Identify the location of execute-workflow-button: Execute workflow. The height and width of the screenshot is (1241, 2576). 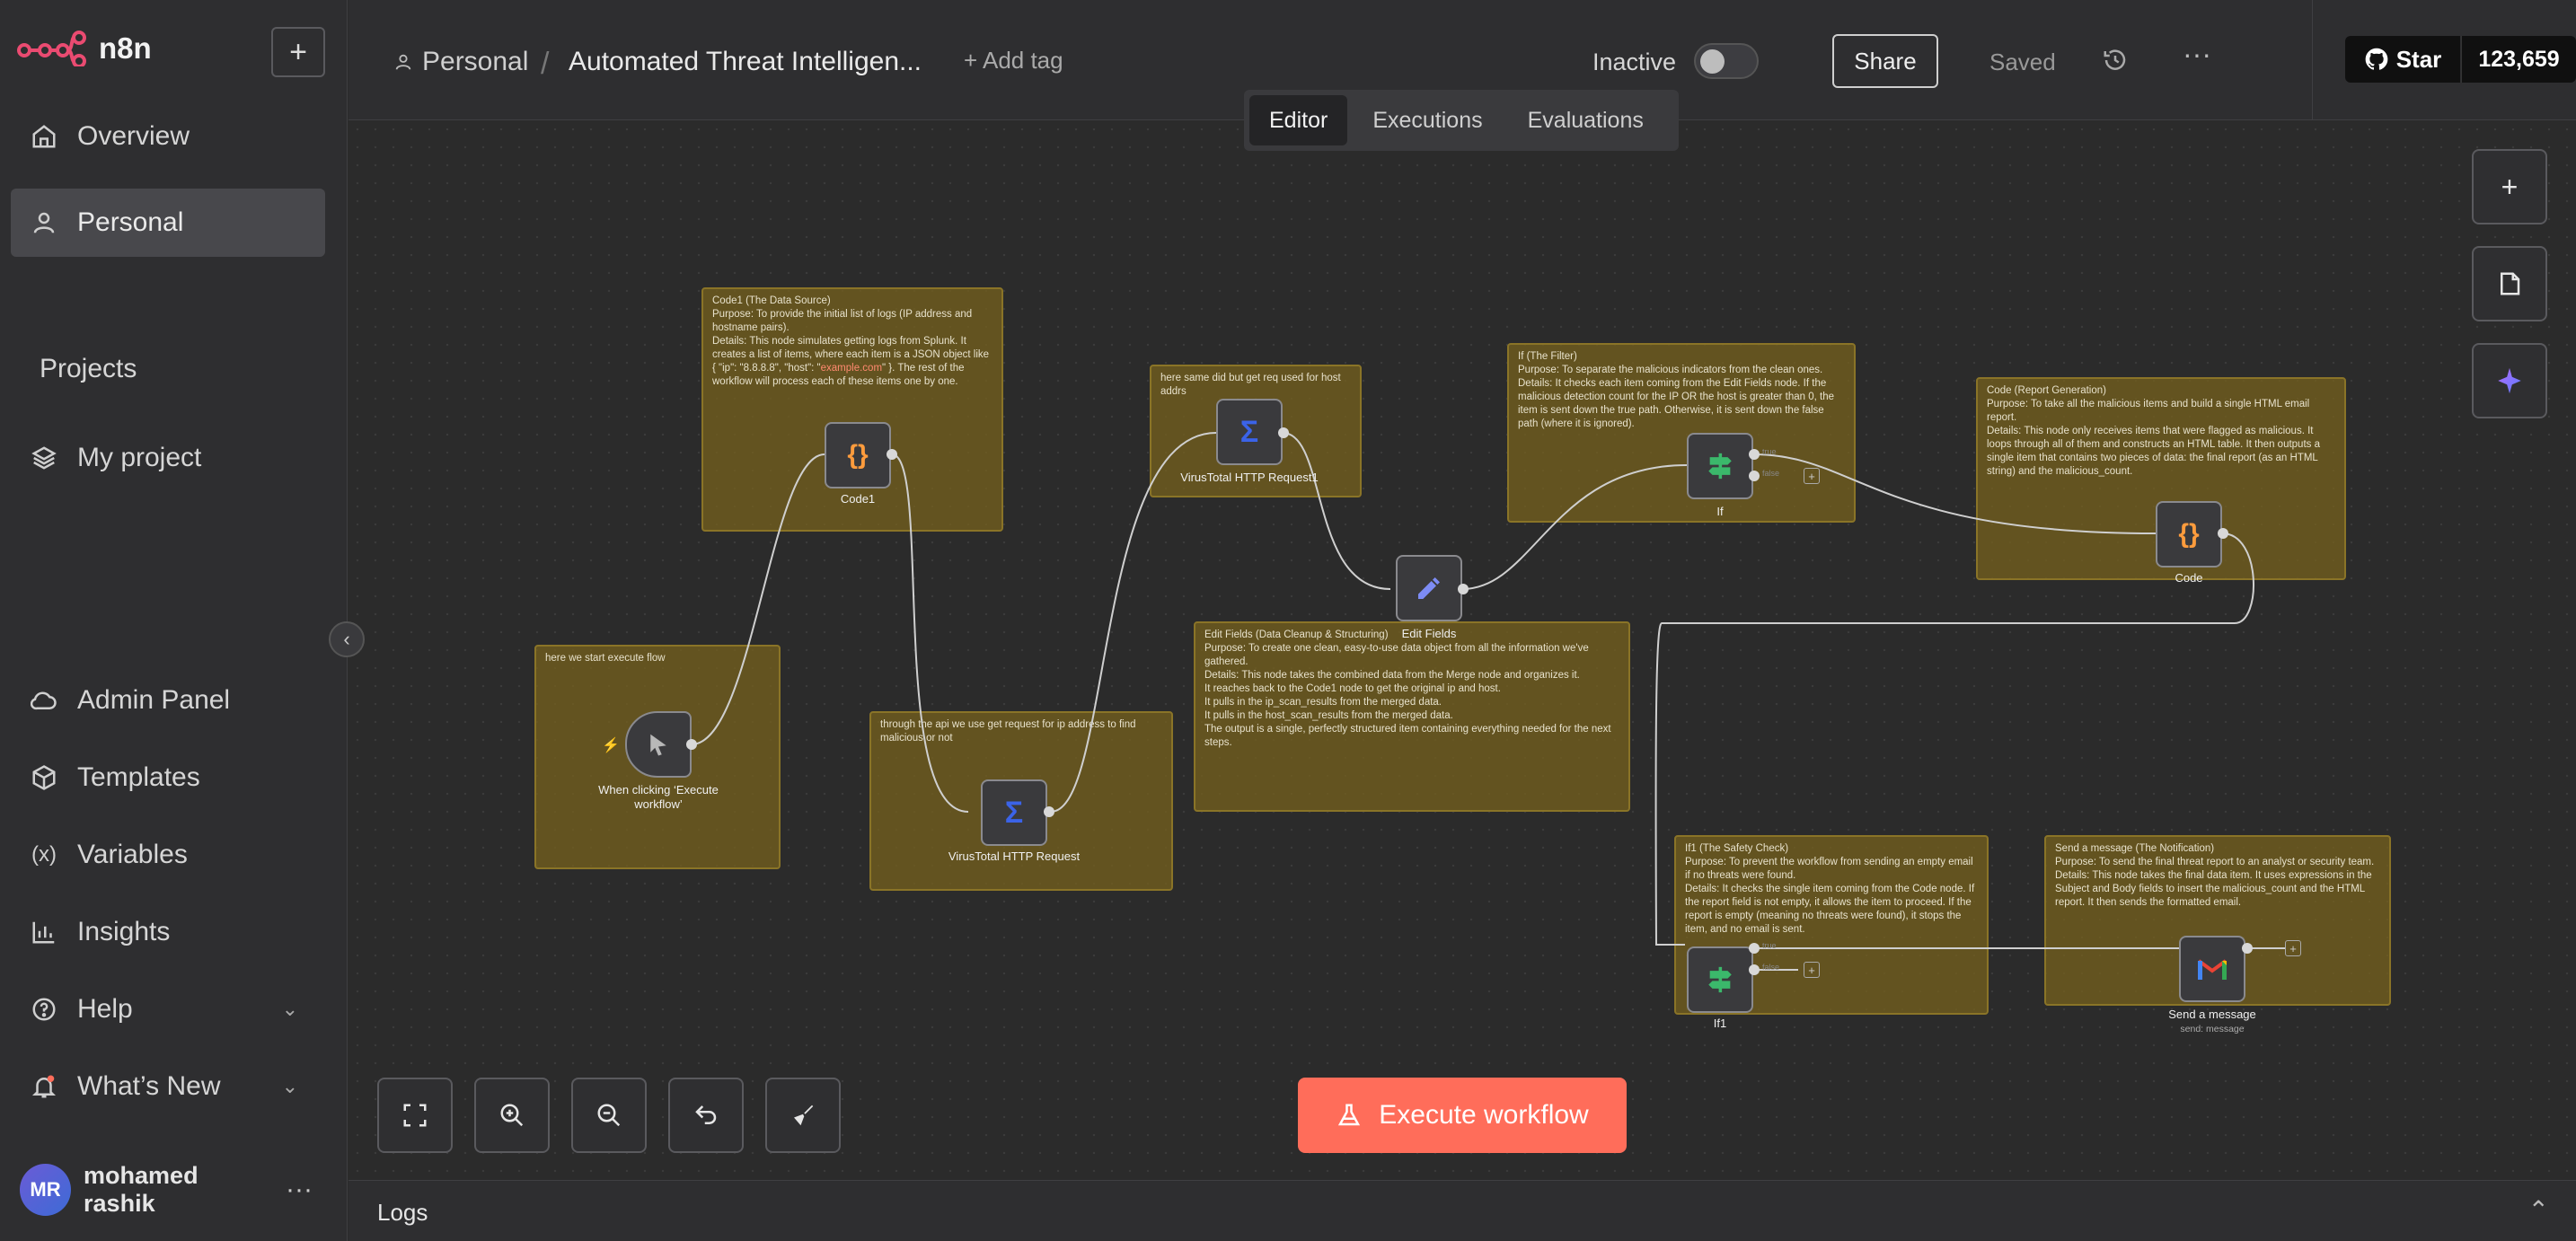
(1462, 1115).